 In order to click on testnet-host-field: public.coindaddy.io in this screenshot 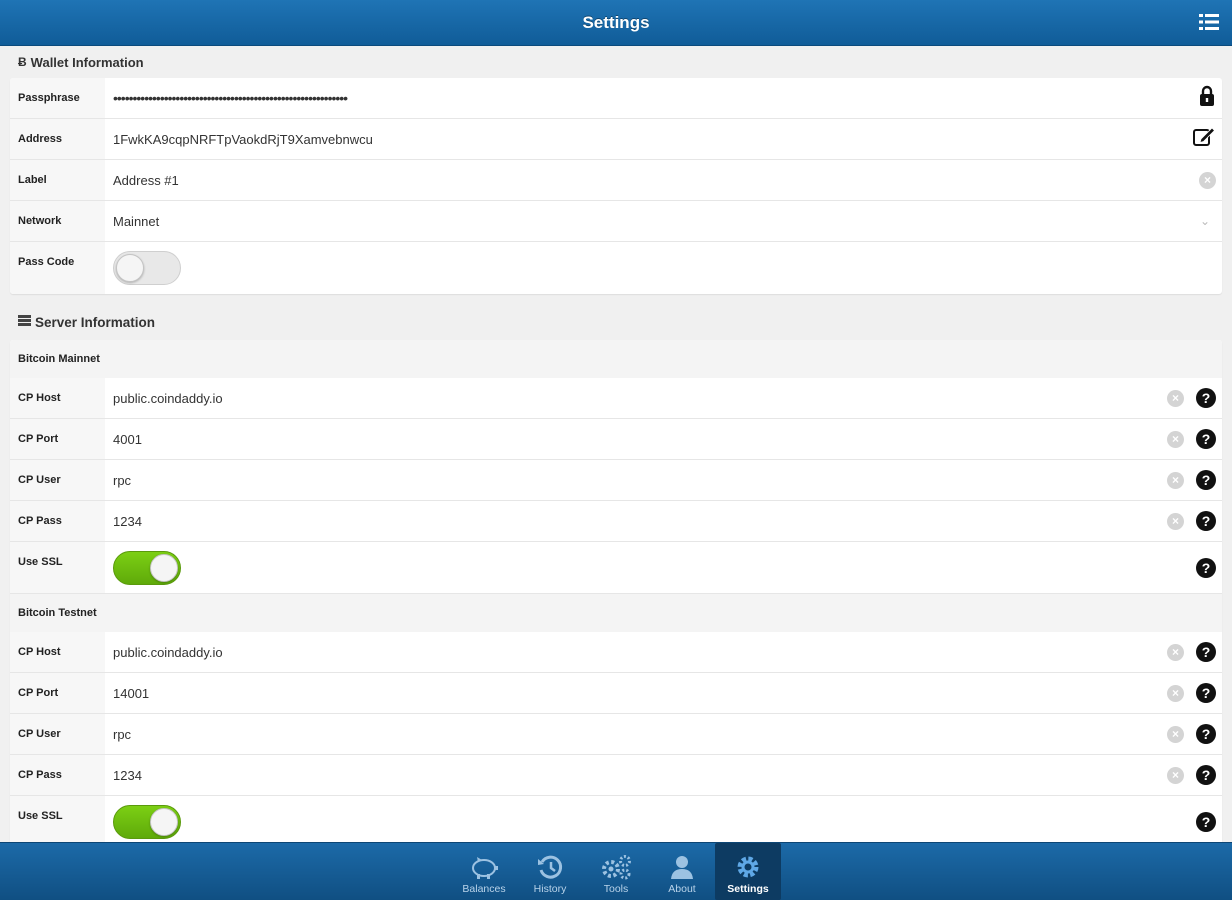, I will do `click(628, 652)`.